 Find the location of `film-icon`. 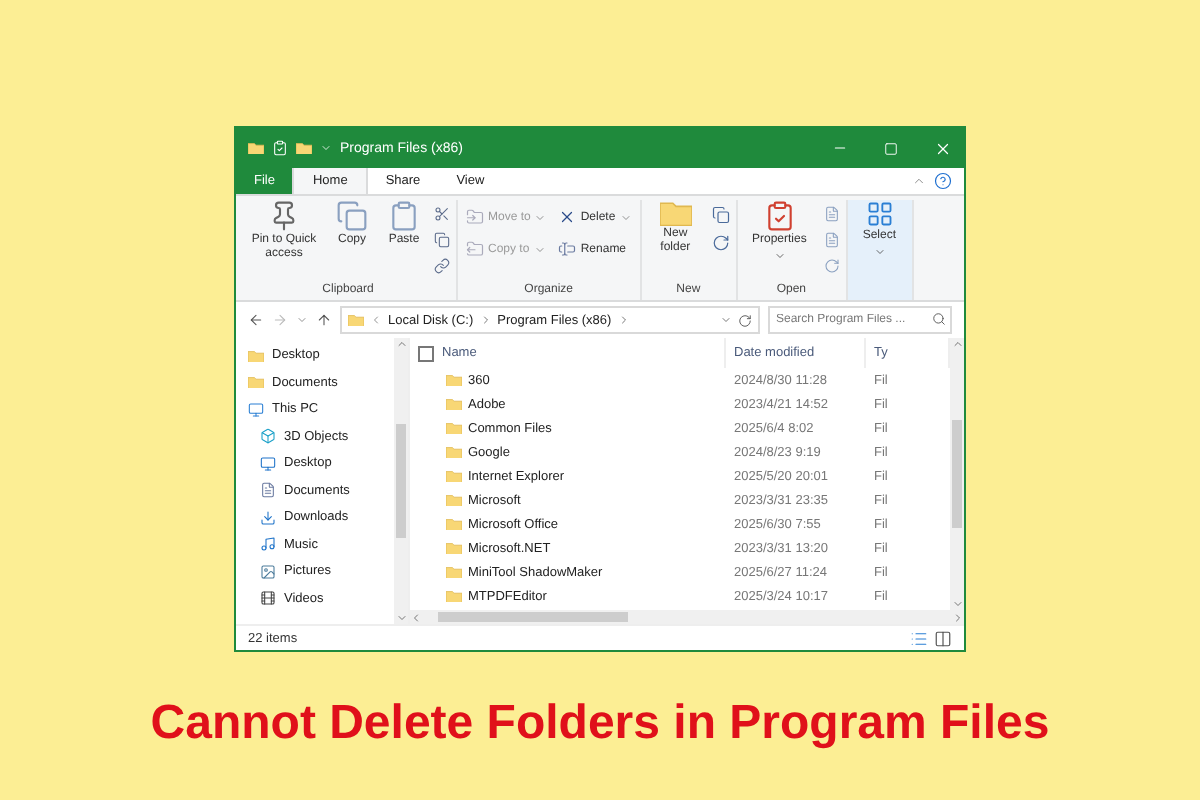

film-icon is located at coordinates (268, 598).